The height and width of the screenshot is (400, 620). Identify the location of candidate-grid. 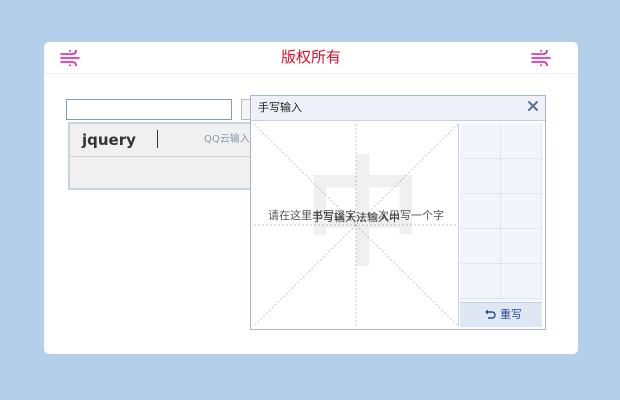
(501, 212).